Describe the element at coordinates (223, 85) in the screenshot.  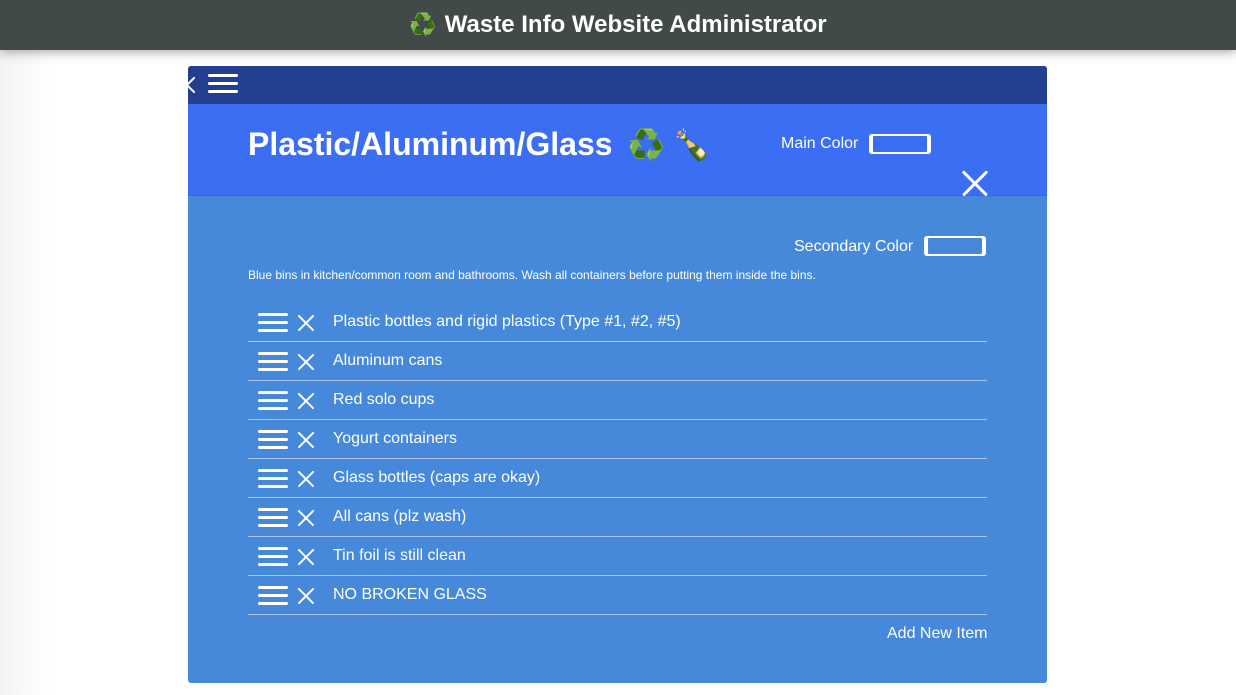
I see `hamburger-menu-icon` at that location.